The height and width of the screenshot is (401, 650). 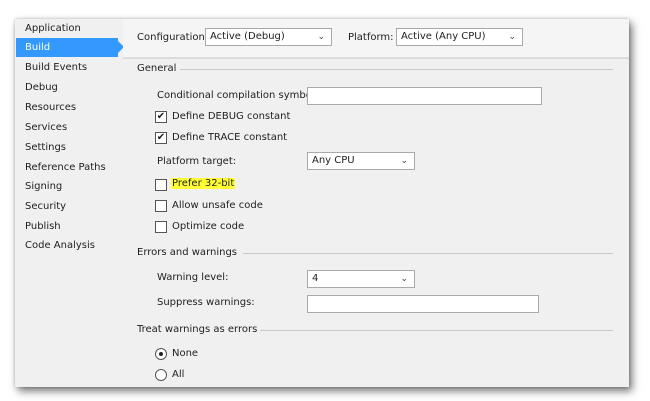 I want to click on unsafe-label: Allow unsafe code, so click(x=217, y=205).